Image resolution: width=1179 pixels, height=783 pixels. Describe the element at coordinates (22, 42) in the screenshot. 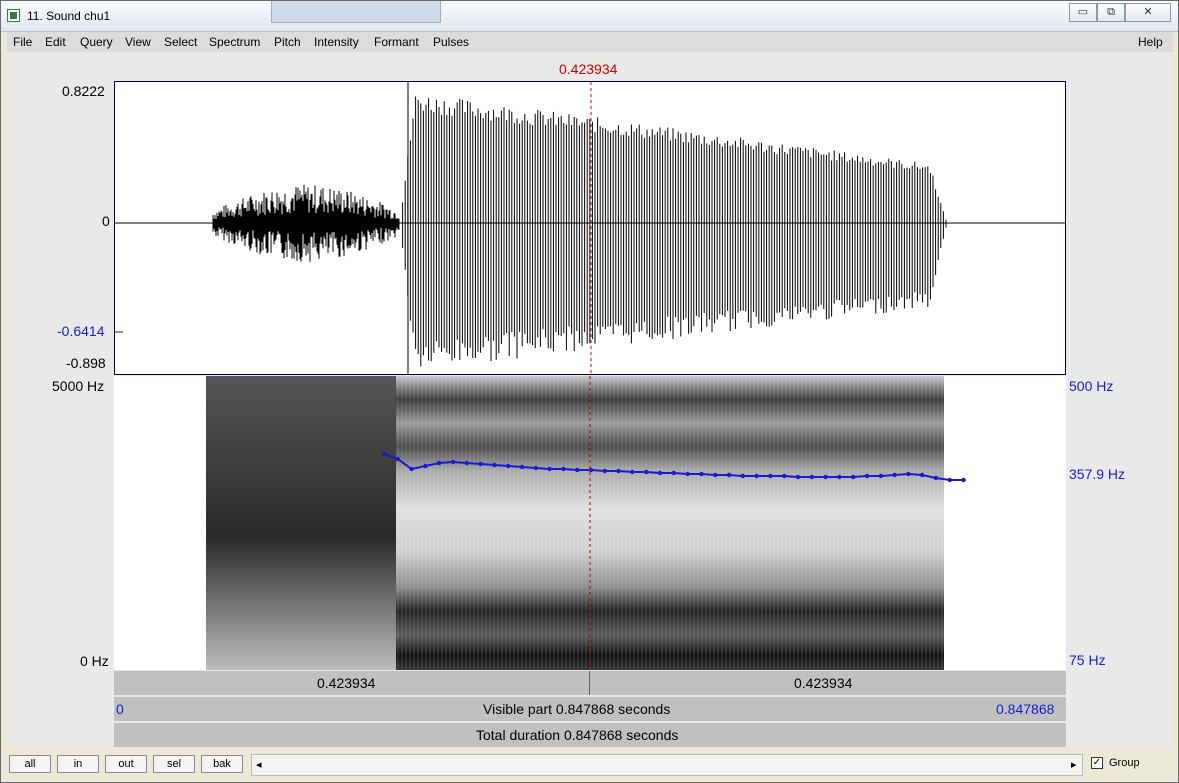

I see `menu-file: File` at that location.